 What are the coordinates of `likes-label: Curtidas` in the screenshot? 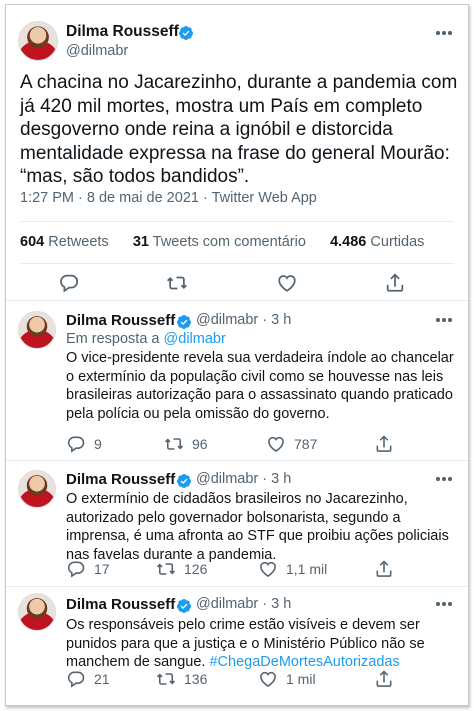 It's located at (397, 242).